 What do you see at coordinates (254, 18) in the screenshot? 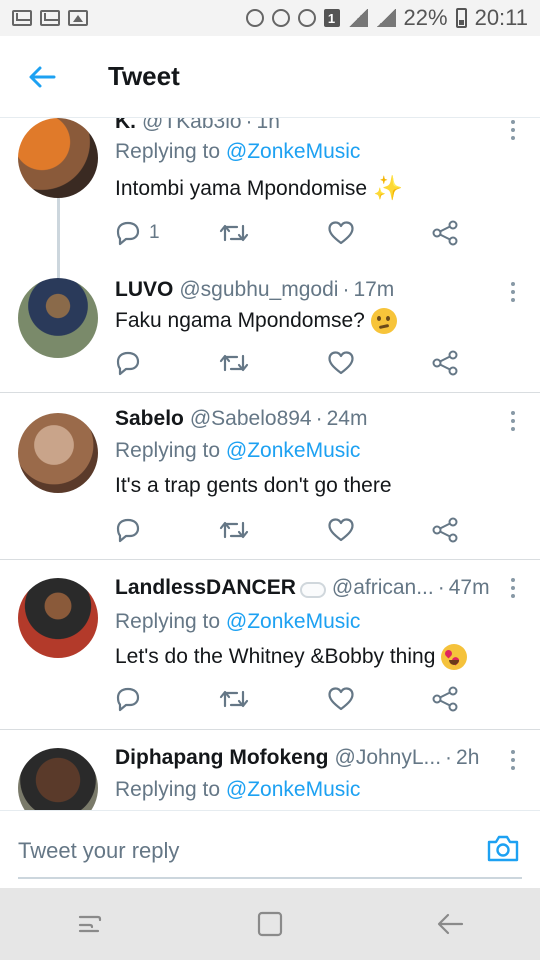
I see `alarm-icon` at bounding box center [254, 18].